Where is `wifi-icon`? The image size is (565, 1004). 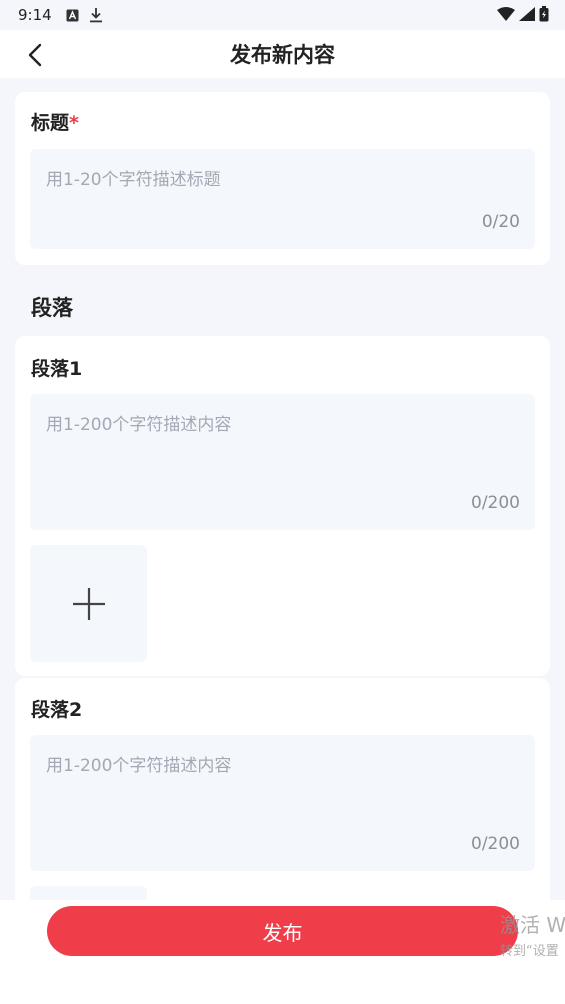
wifi-icon is located at coordinates (506, 16).